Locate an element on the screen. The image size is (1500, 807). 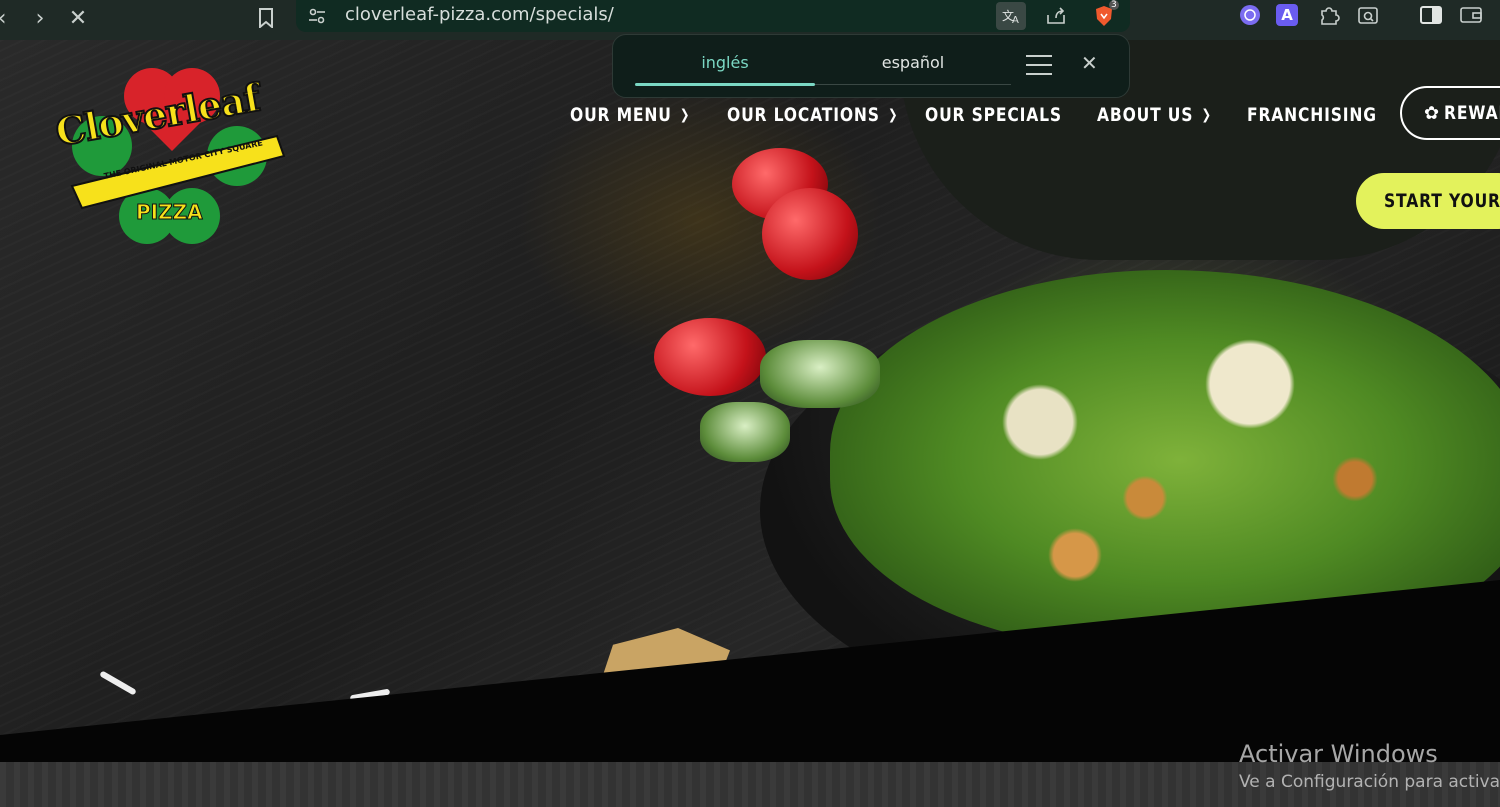
nav-about-us: ABOUT US ❯ is located at coordinates (1154, 115).